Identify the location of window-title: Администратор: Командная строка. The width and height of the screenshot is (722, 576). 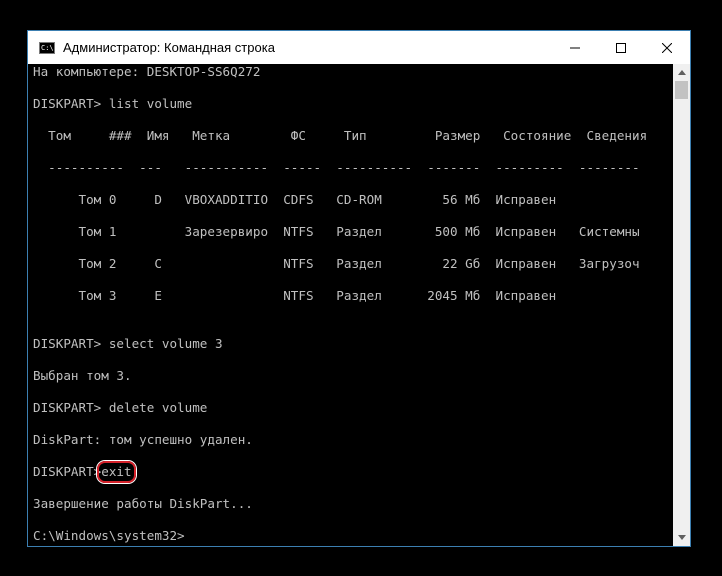
(169, 47).